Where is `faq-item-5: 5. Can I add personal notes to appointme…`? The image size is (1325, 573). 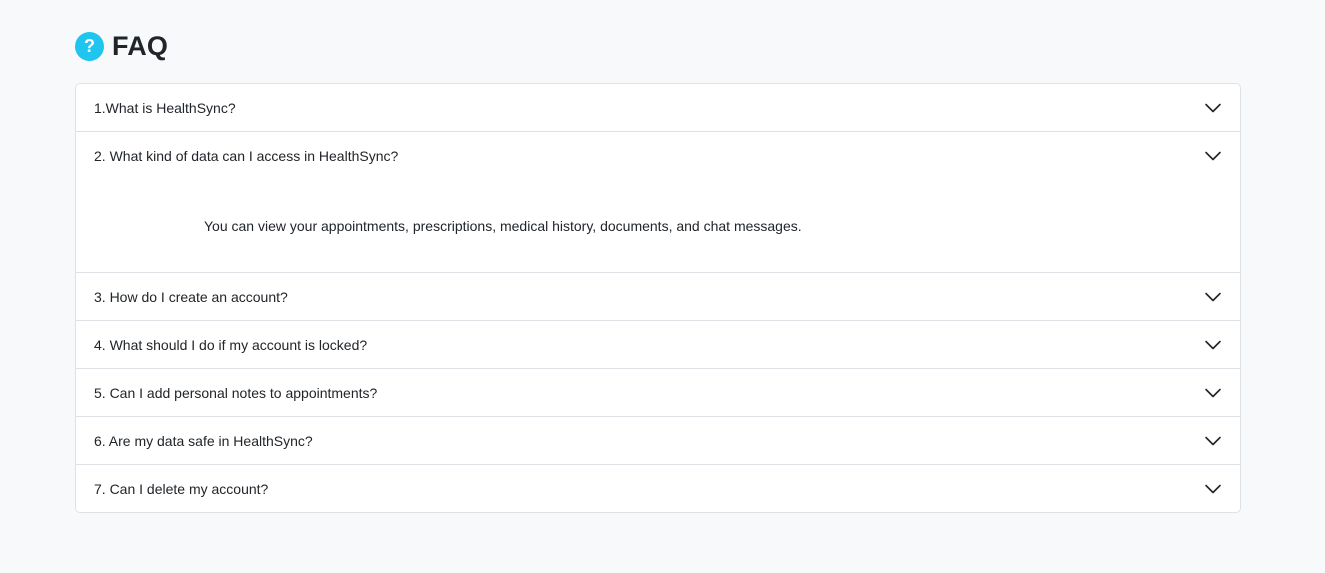
faq-item-5: 5. Can I add personal notes to appointme… is located at coordinates (658, 392).